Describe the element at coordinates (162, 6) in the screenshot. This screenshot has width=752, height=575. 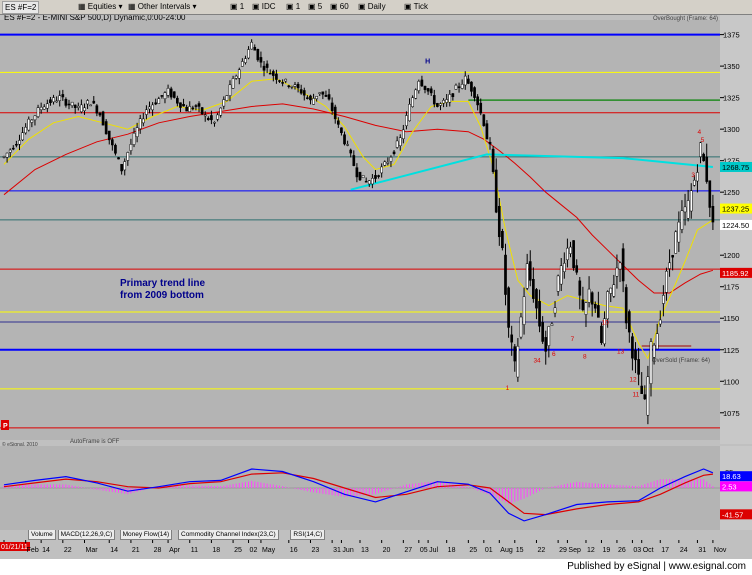
I see `other-intervals-menu: ▦ Other Intervals ▾` at that location.